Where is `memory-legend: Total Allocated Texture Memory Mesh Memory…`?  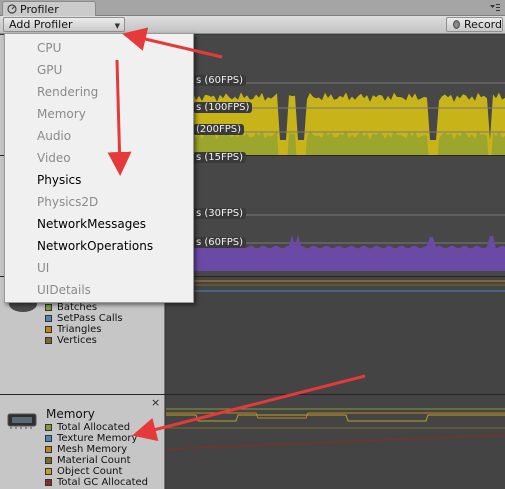
memory-legend: Total Allocated Texture Memory Mesh Memory… is located at coordinates (96, 455).